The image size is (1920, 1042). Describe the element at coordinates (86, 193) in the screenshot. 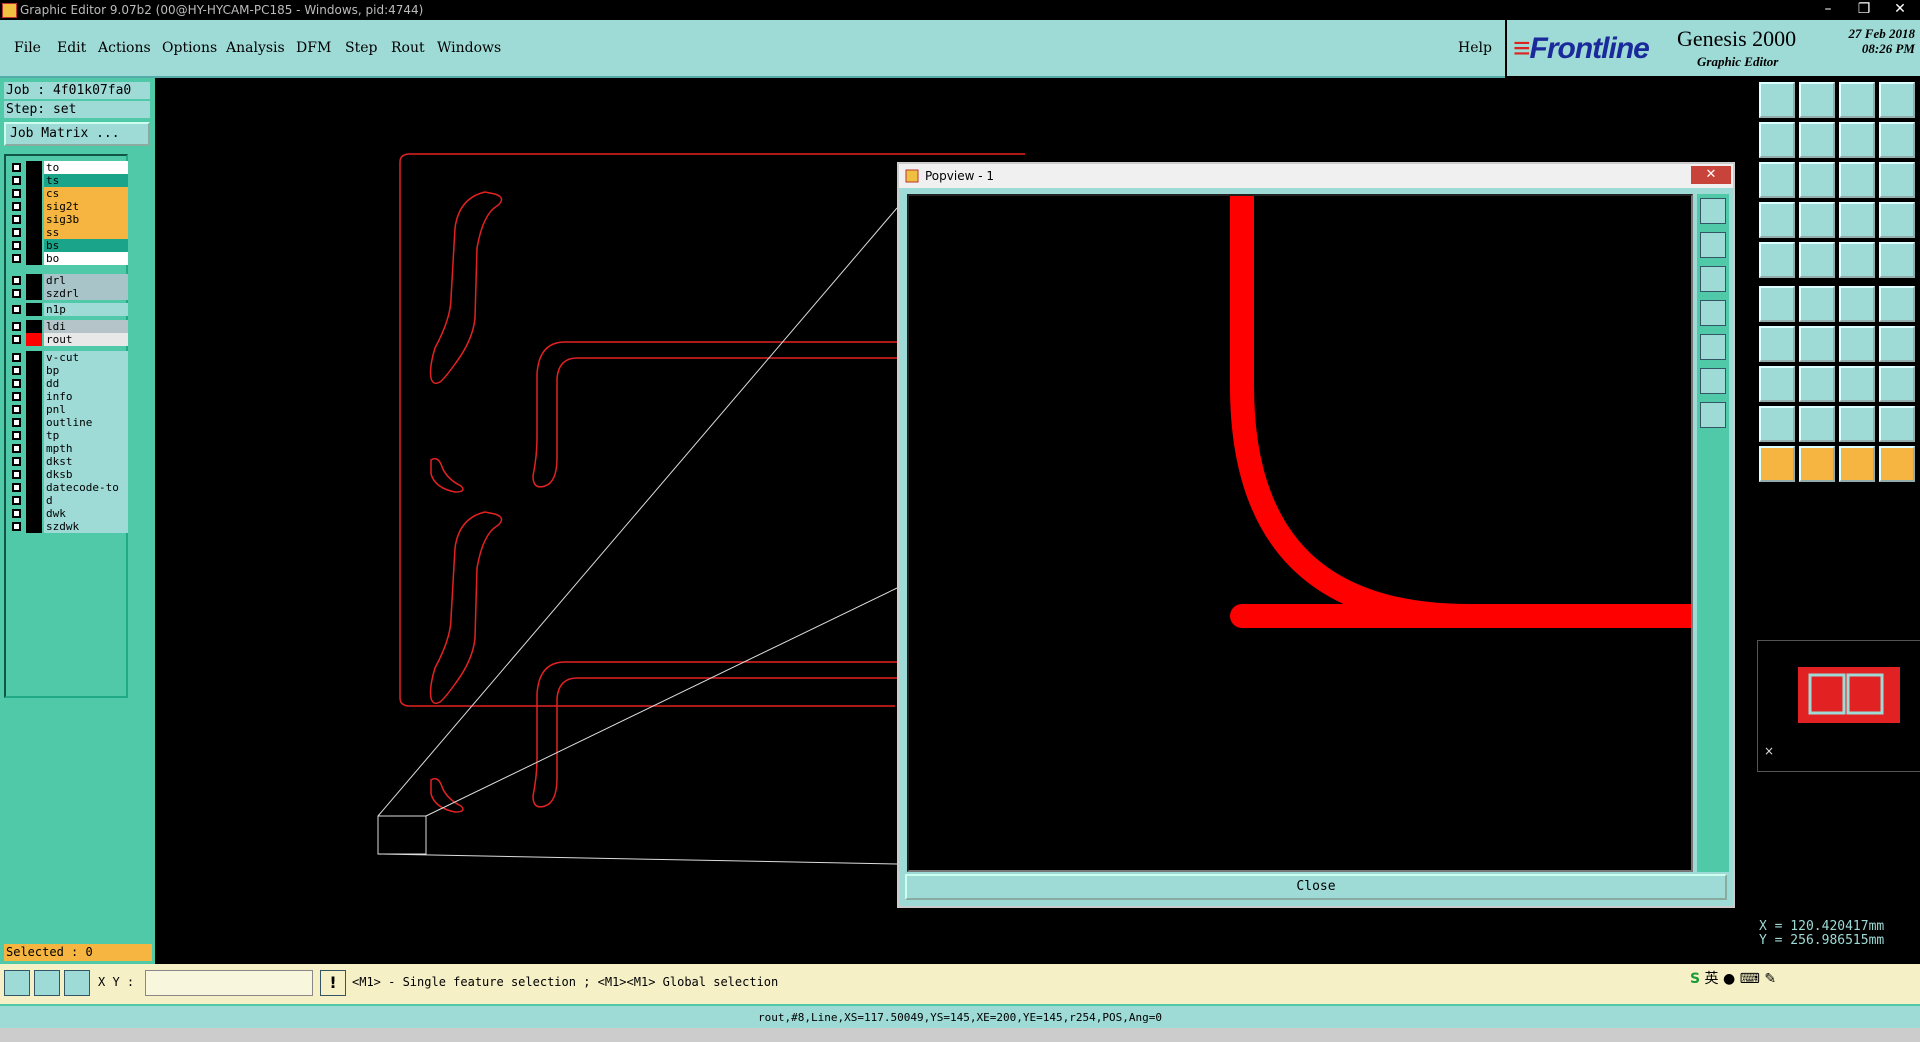

I see `layer-name: cs` at that location.